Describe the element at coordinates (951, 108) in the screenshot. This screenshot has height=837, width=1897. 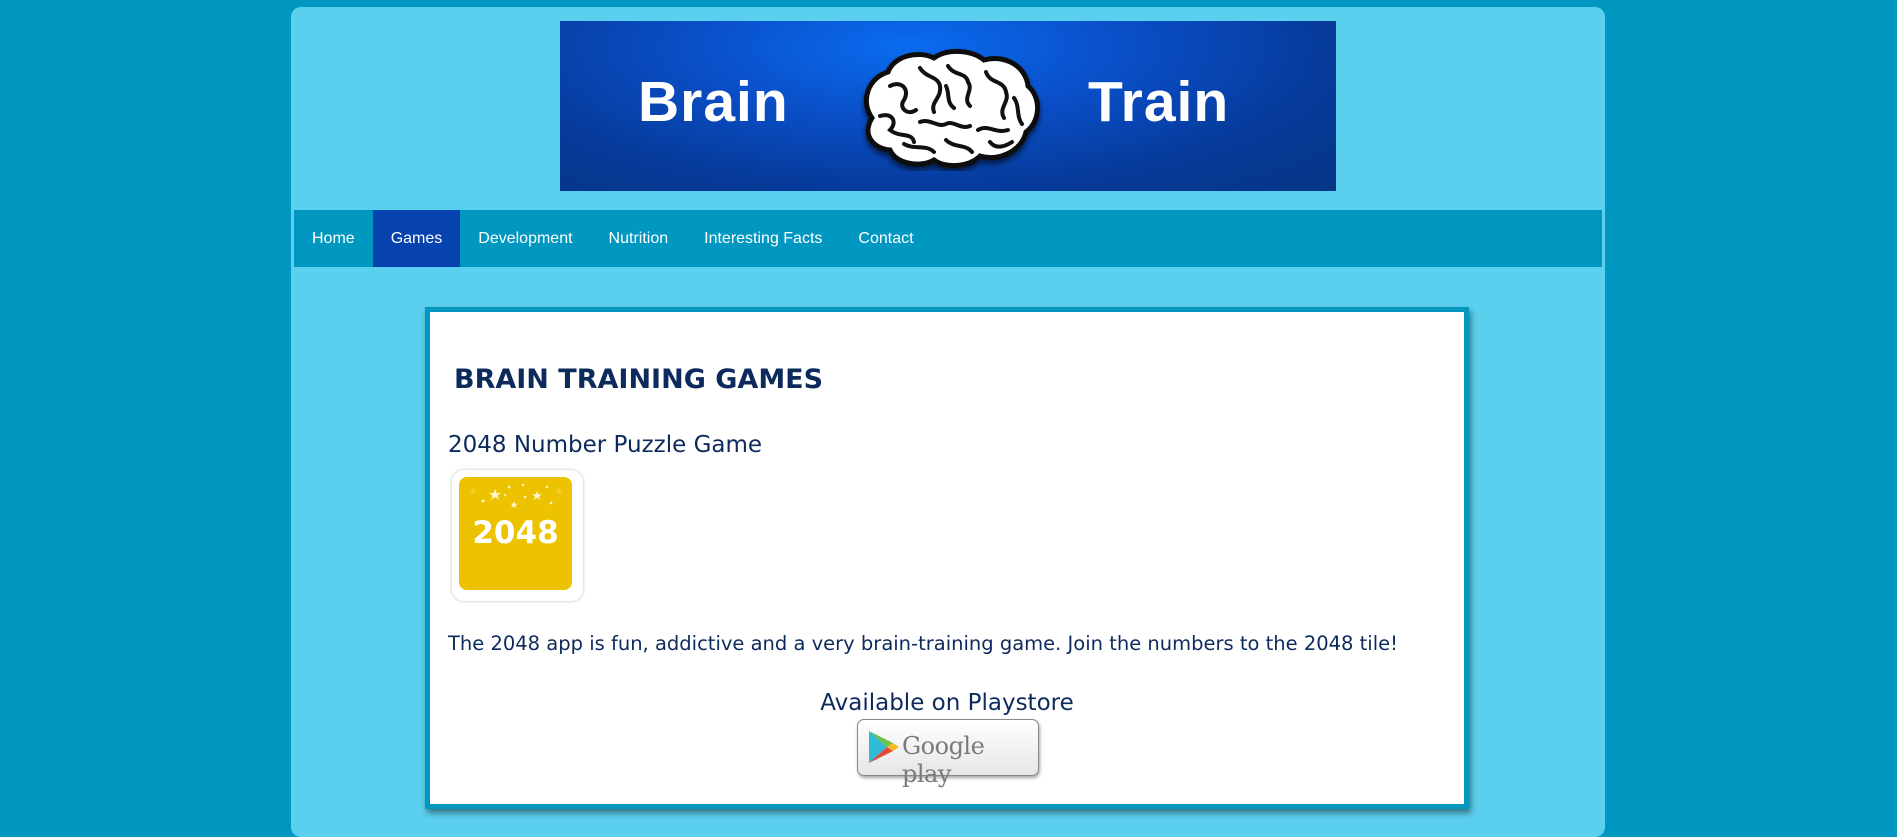
I see `brain-icon` at that location.